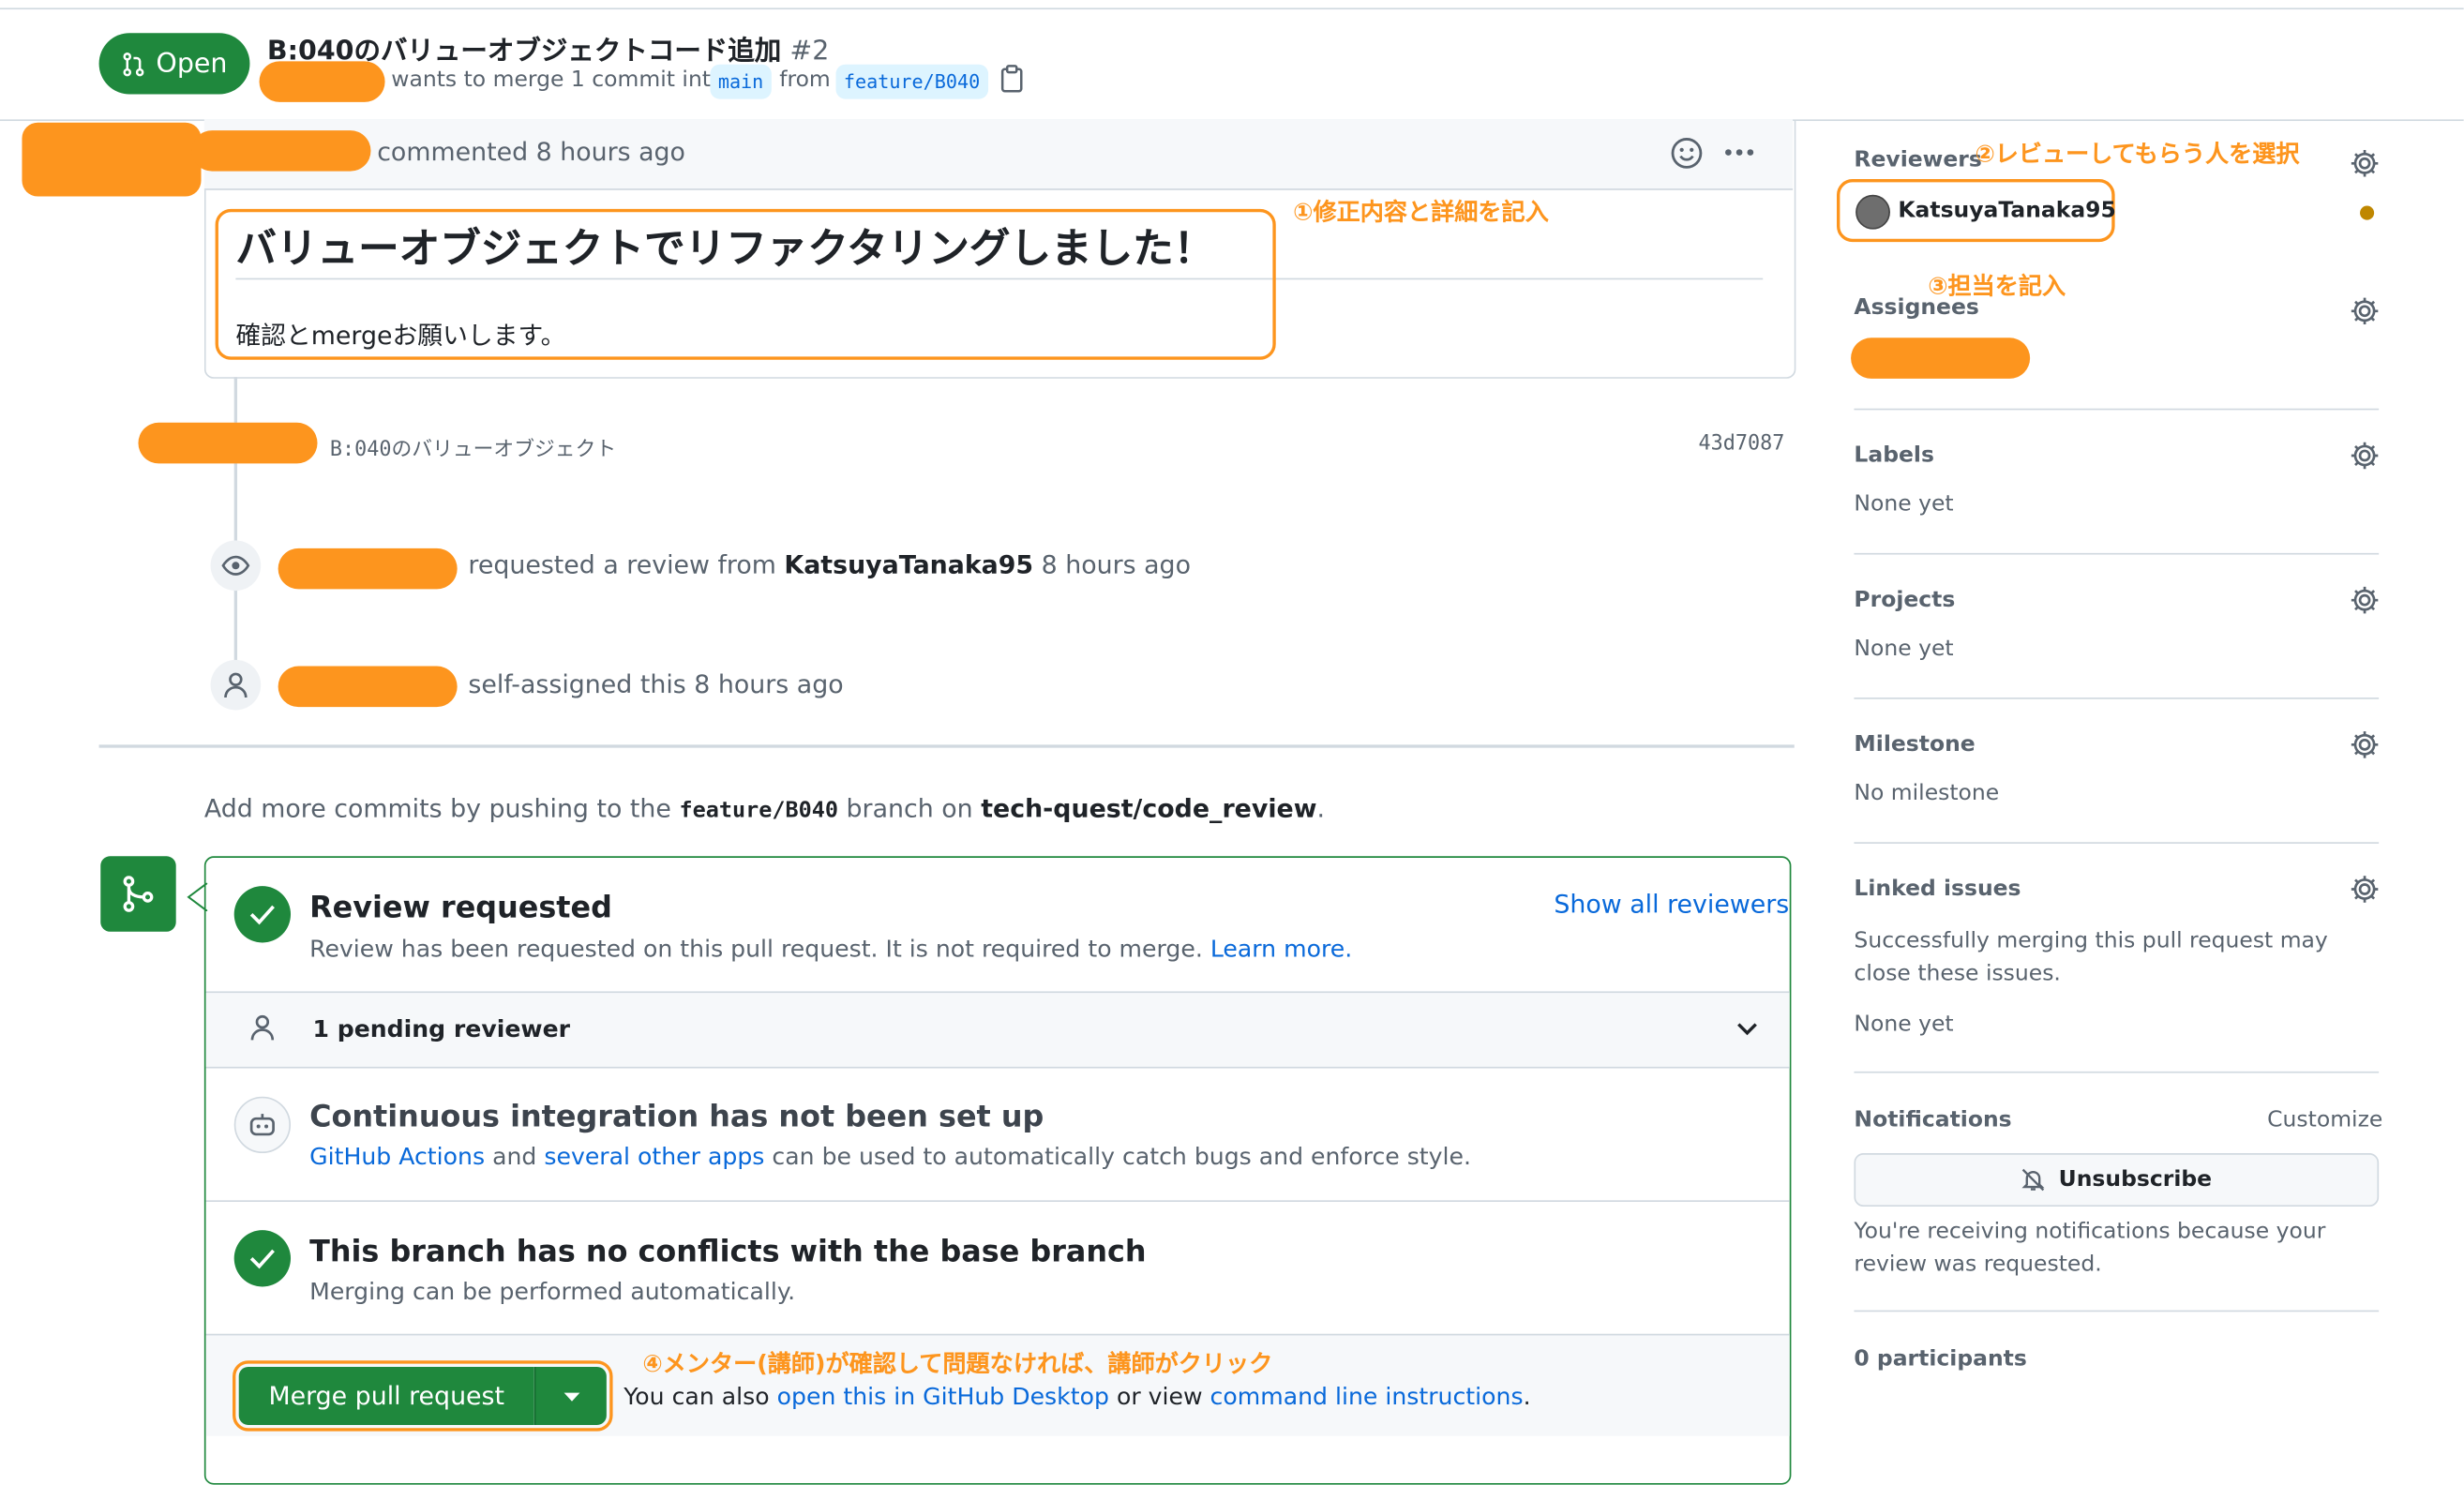 The image size is (2464, 1485). What do you see at coordinates (133, 64) in the screenshot?
I see `pull-request-icon` at bounding box center [133, 64].